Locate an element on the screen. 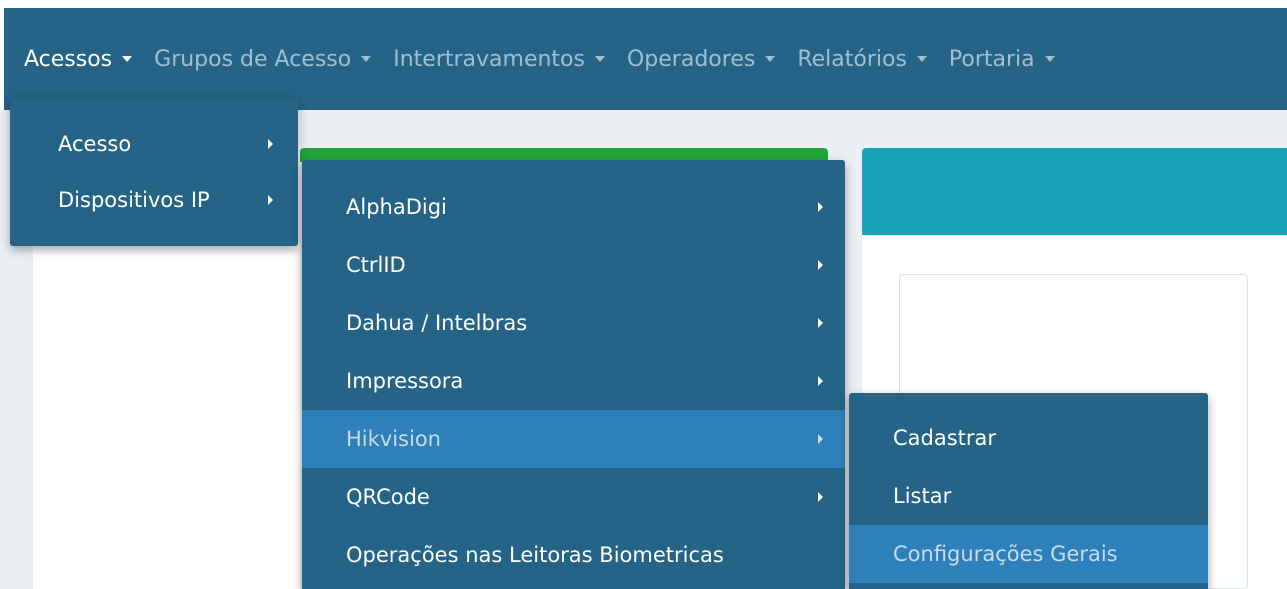 This screenshot has height=589, width=1287. menu-item-impressora-label: Impressora is located at coordinates (405, 381).